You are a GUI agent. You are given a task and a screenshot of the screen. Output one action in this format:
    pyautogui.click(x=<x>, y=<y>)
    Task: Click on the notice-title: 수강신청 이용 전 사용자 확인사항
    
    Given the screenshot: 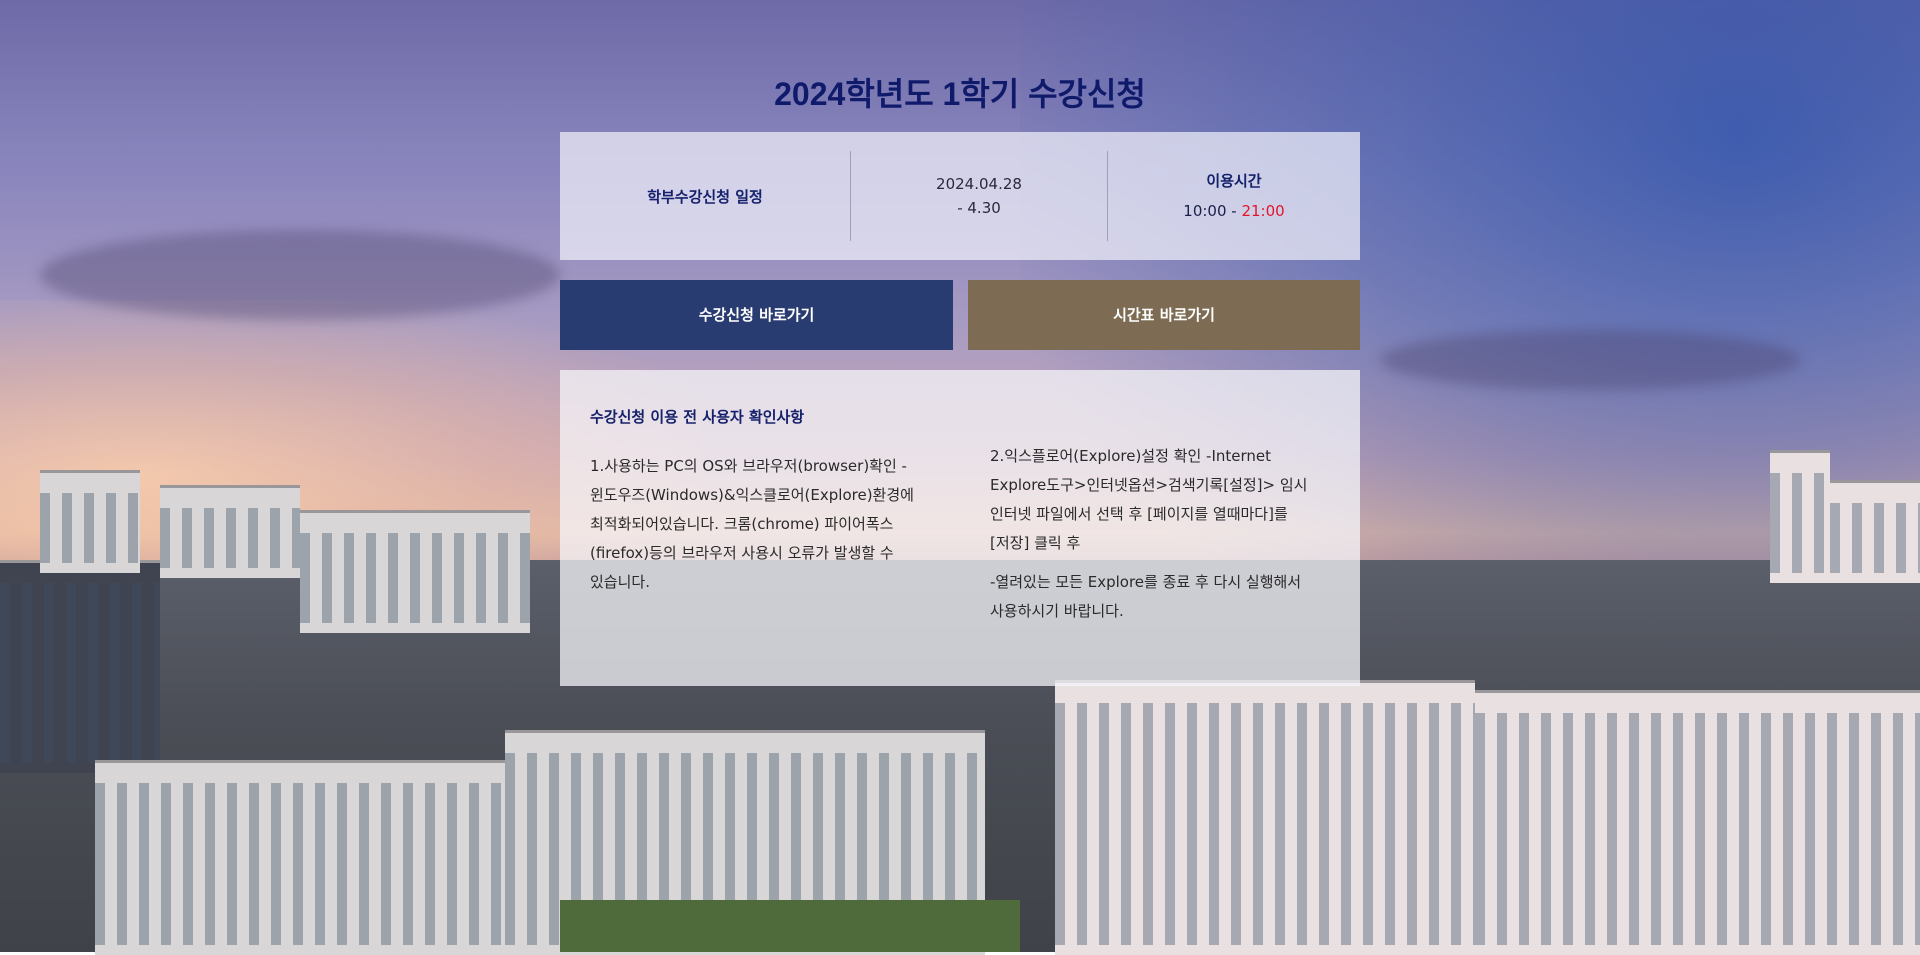 What is the action you would take?
    pyautogui.click(x=697, y=417)
    